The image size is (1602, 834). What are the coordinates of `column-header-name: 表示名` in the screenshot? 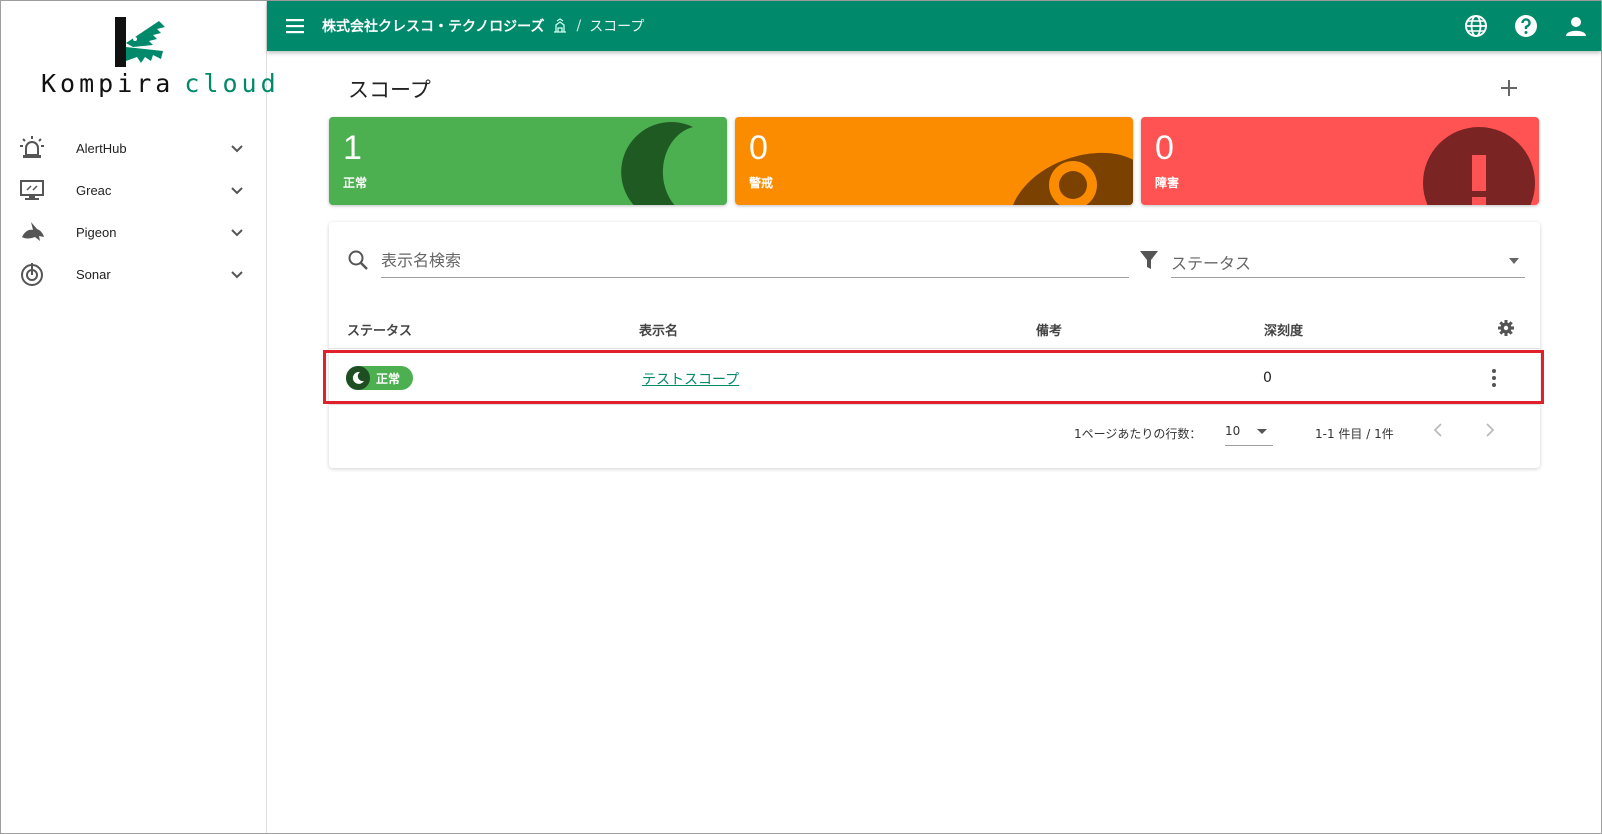 It's located at (658, 329).